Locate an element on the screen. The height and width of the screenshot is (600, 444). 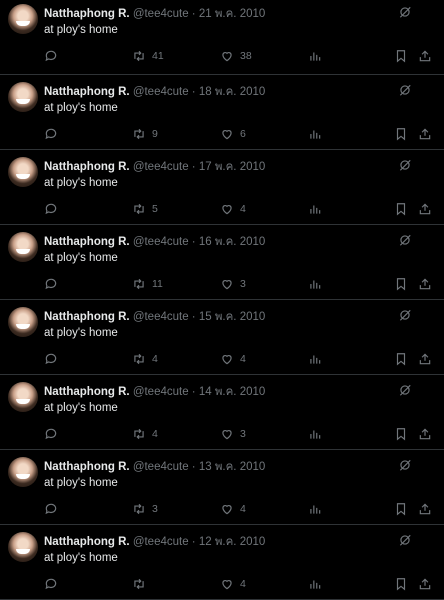
share-icon is located at coordinates (425, 134).